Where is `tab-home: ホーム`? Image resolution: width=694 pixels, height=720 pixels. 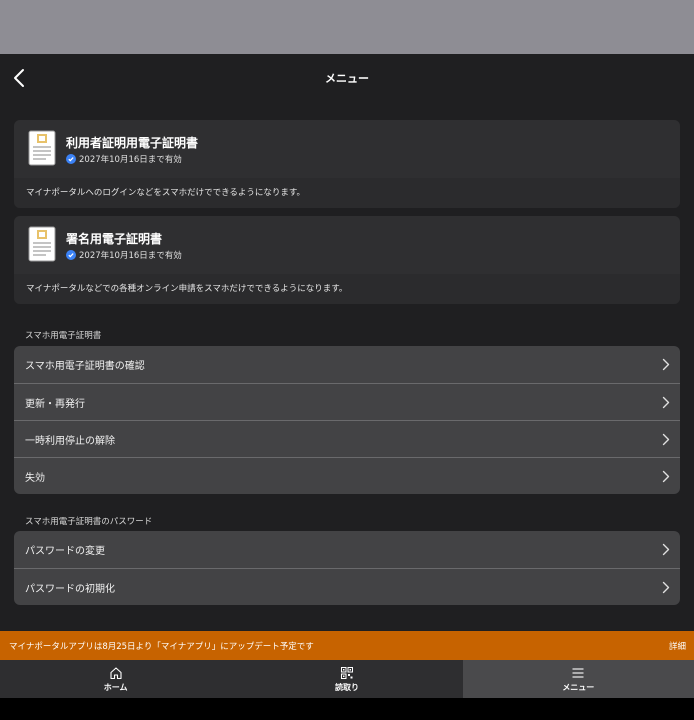
tab-home: ホーム is located at coordinates (115, 679).